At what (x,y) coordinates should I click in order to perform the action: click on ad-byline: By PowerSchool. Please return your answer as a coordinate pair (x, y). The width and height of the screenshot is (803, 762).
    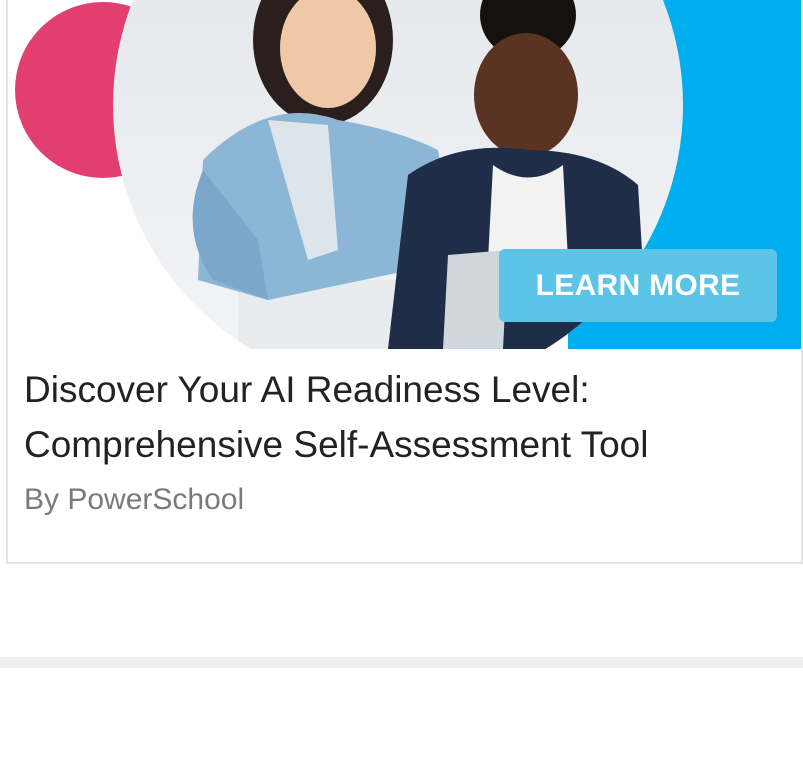
    Looking at the image, I should click on (134, 499).